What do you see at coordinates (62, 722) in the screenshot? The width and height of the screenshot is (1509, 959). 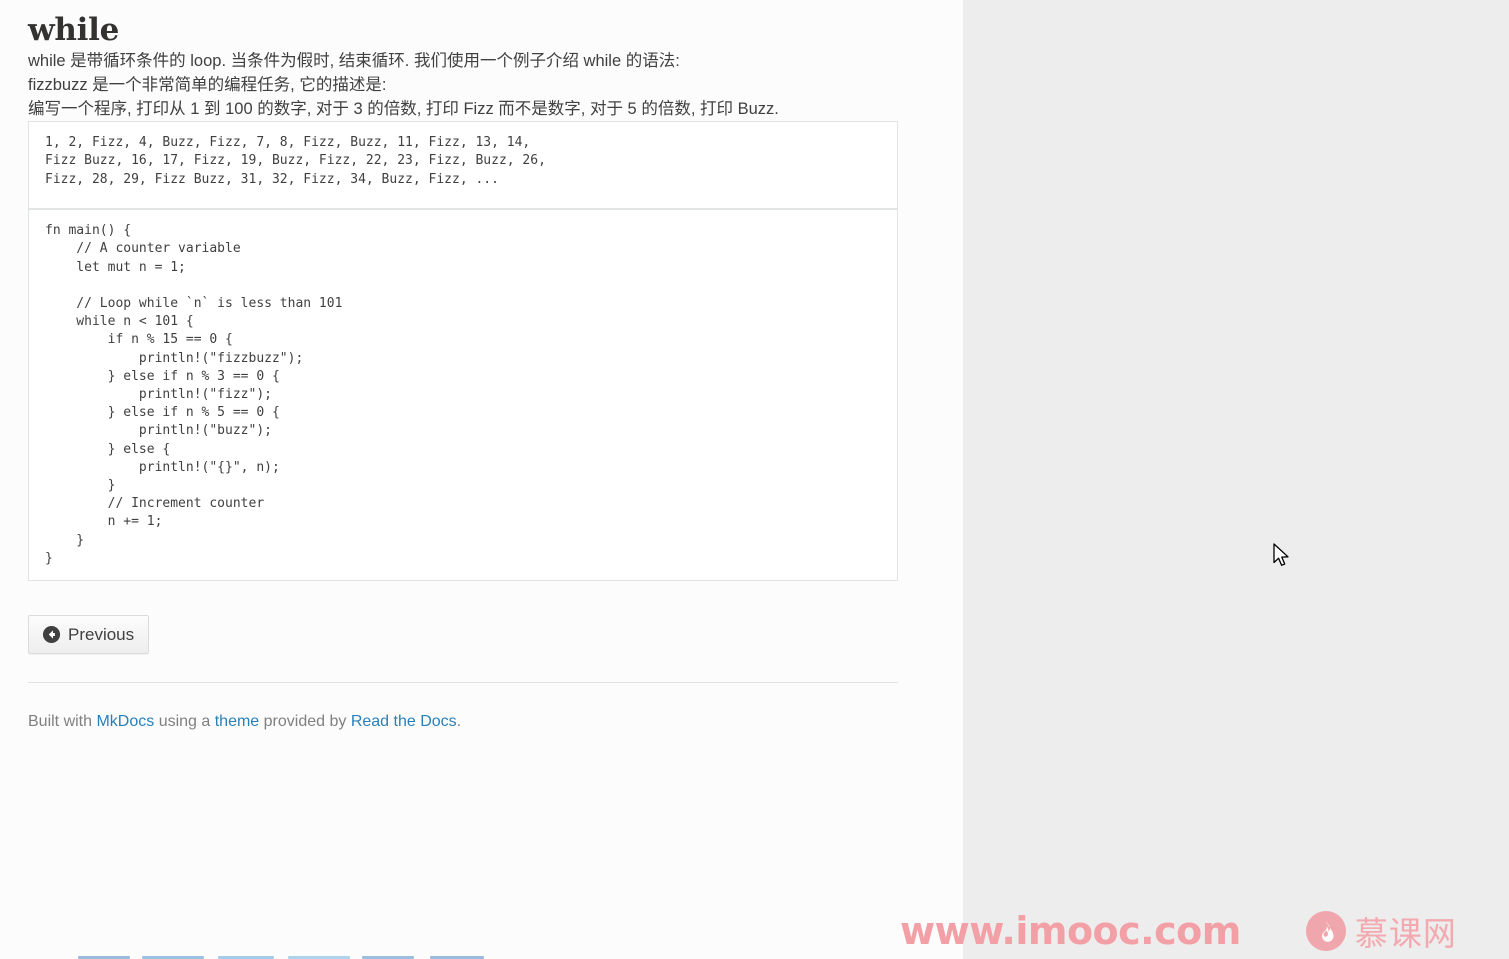 I see `footer-built-with-text: Built with` at bounding box center [62, 722].